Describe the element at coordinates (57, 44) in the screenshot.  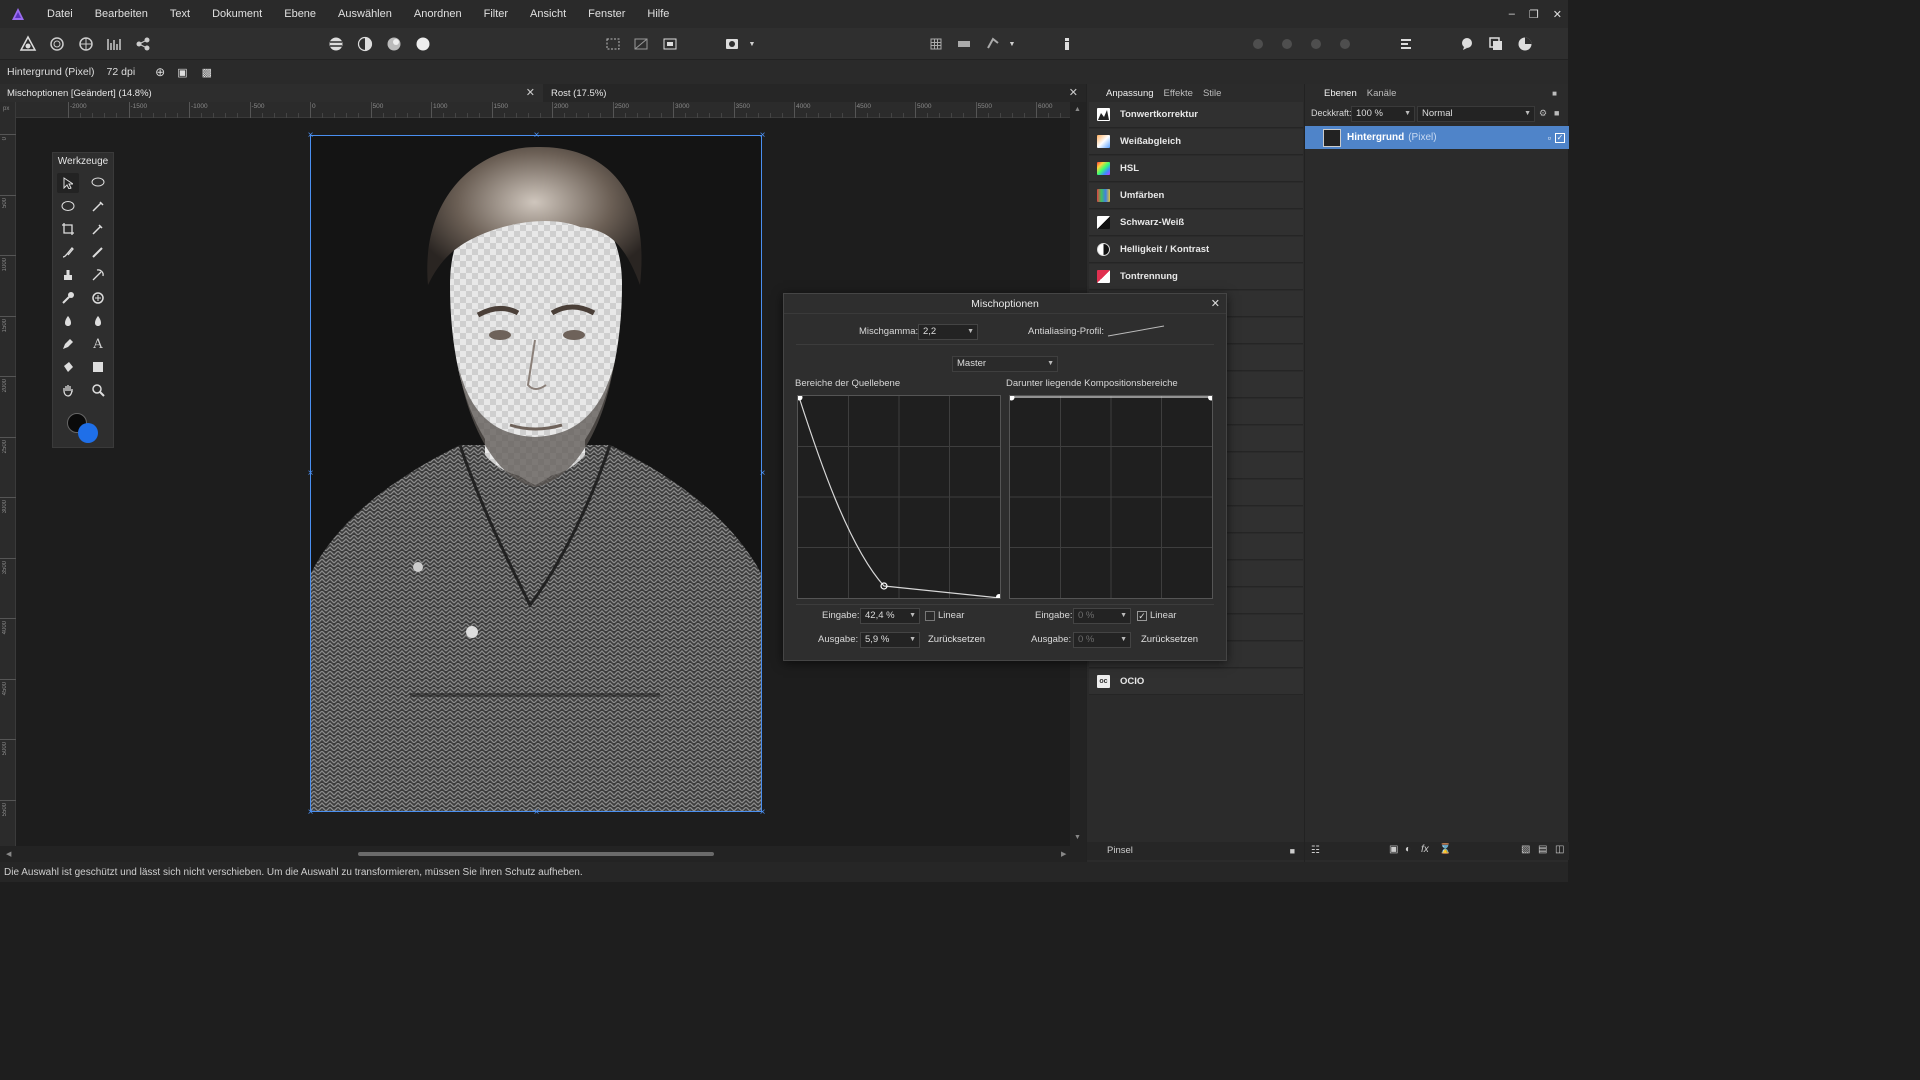
I see `liquify-persona-icon` at that location.